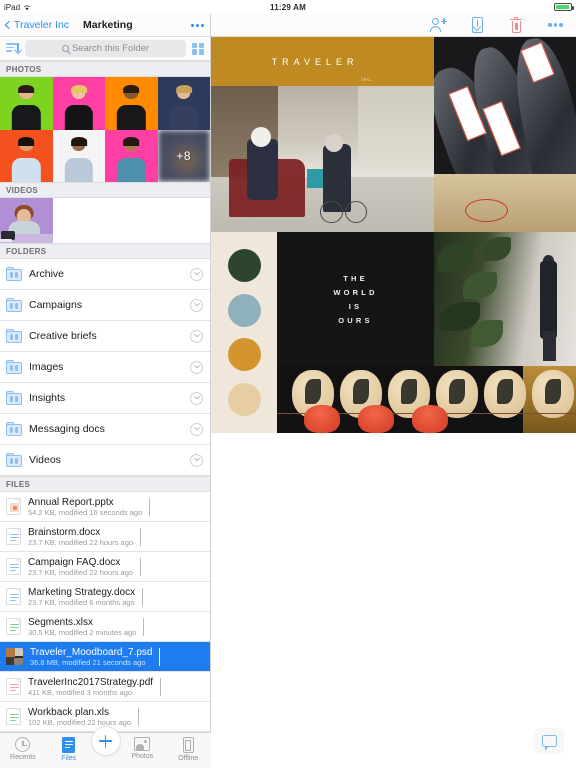 The image size is (576, 768). Describe the element at coordinates (555, 25) in the screenshot. I see `more-horizontal-icon` at that location.